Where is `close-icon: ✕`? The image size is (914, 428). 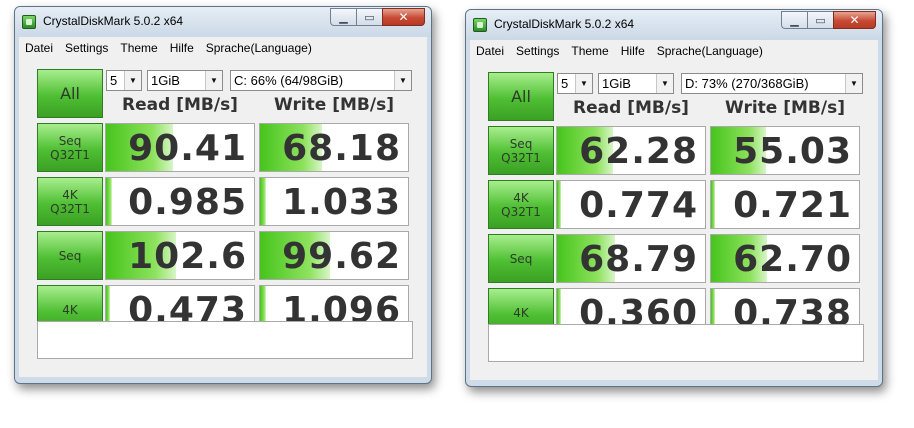 close-icon: ✕ is located at coordinates (403, 17).